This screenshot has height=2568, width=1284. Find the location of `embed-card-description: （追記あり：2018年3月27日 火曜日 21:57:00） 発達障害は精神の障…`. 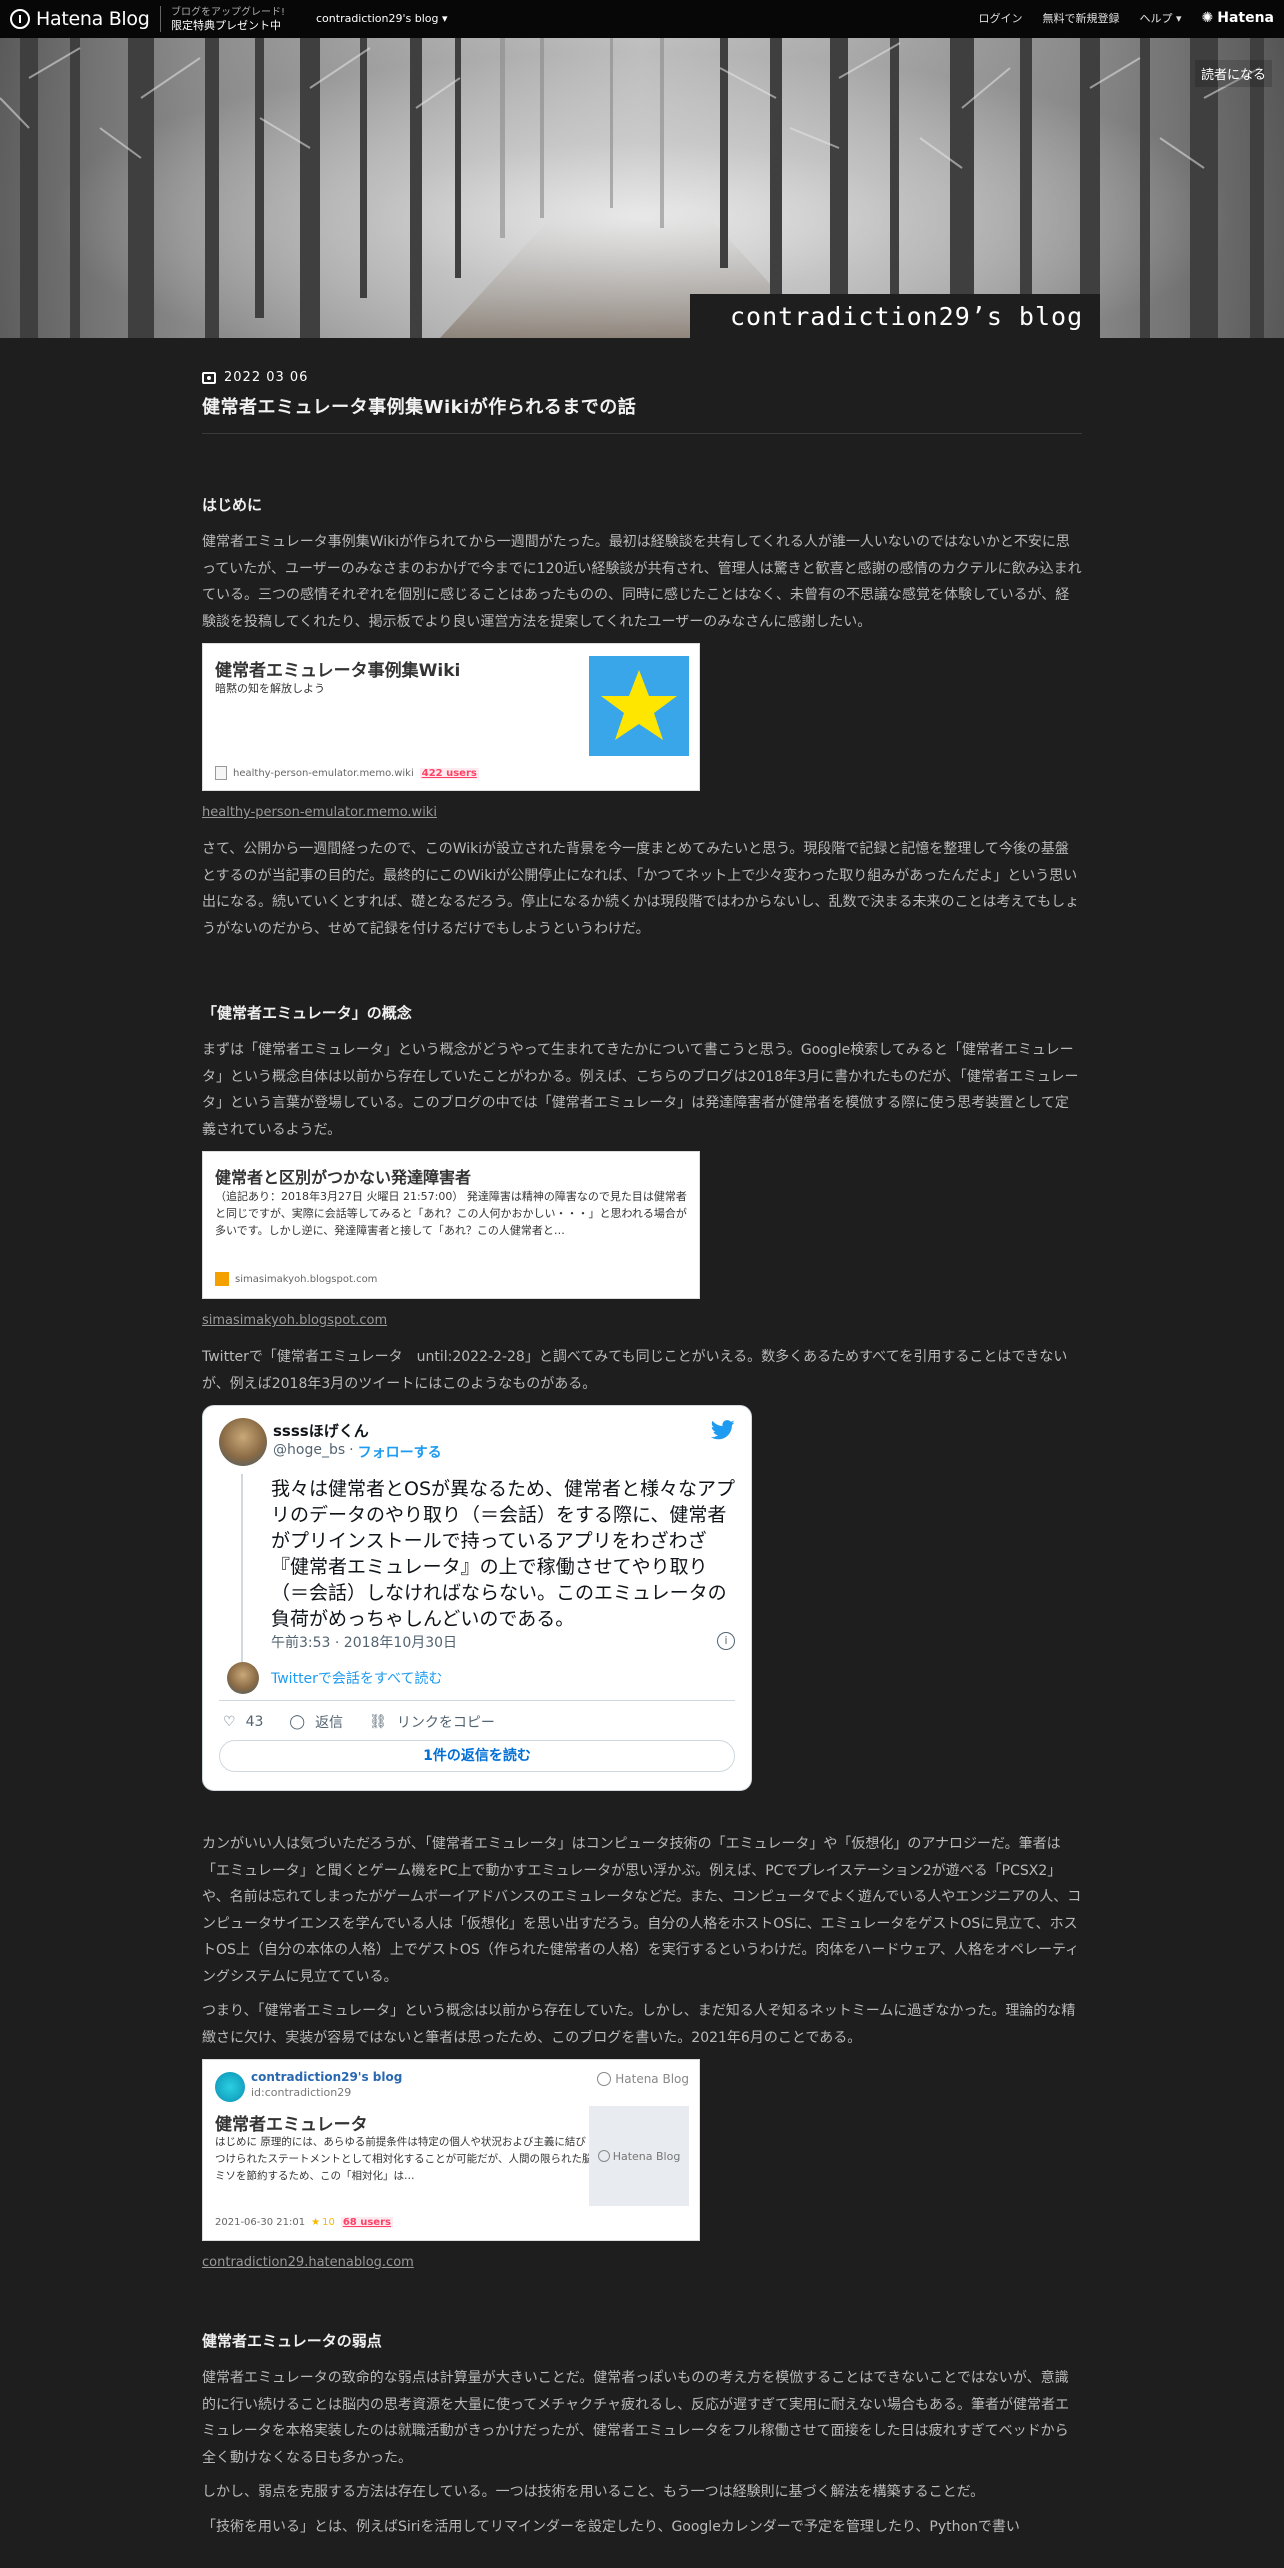

embed-card-description: （追記あり：2018年3月27日 火曜日 21:57:00） 発達障害は精神の障… is located at coordinates (451, 1213).